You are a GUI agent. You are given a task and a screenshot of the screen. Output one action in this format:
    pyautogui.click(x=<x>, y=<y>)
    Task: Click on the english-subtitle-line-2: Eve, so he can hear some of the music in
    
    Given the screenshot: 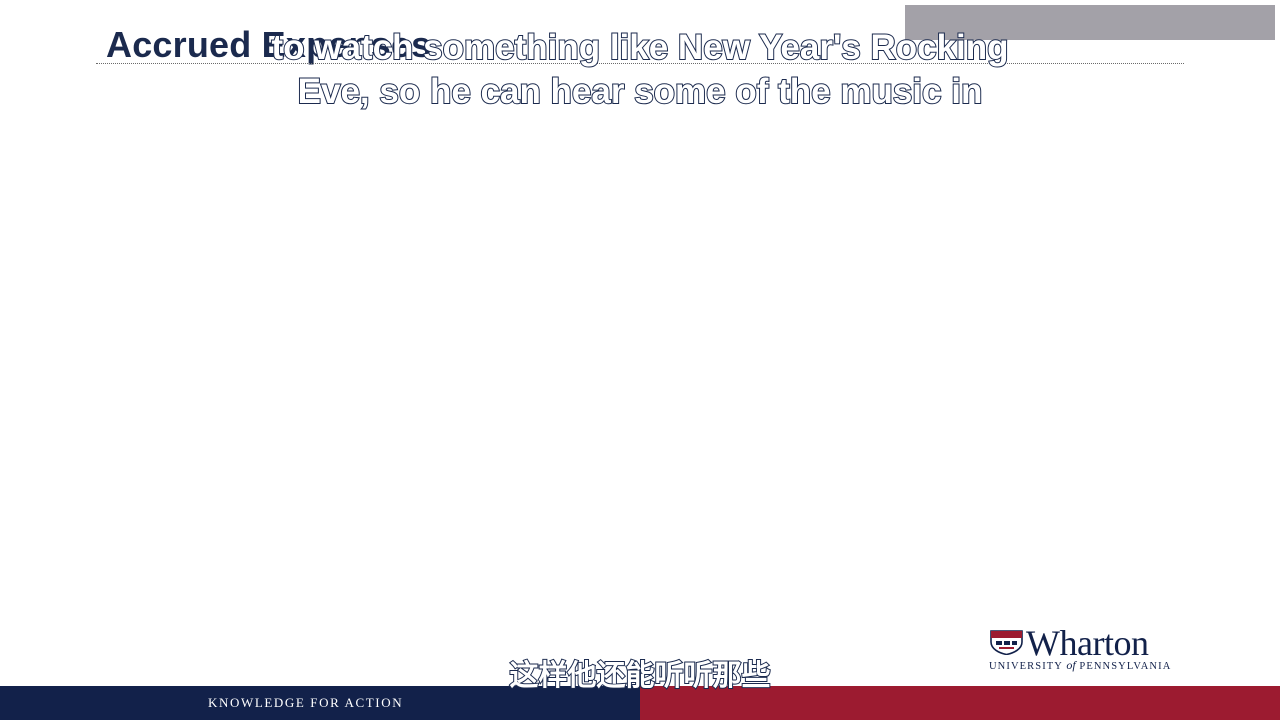 What is the action you would take?
    pyautogui.click(x=640, y=91)
    